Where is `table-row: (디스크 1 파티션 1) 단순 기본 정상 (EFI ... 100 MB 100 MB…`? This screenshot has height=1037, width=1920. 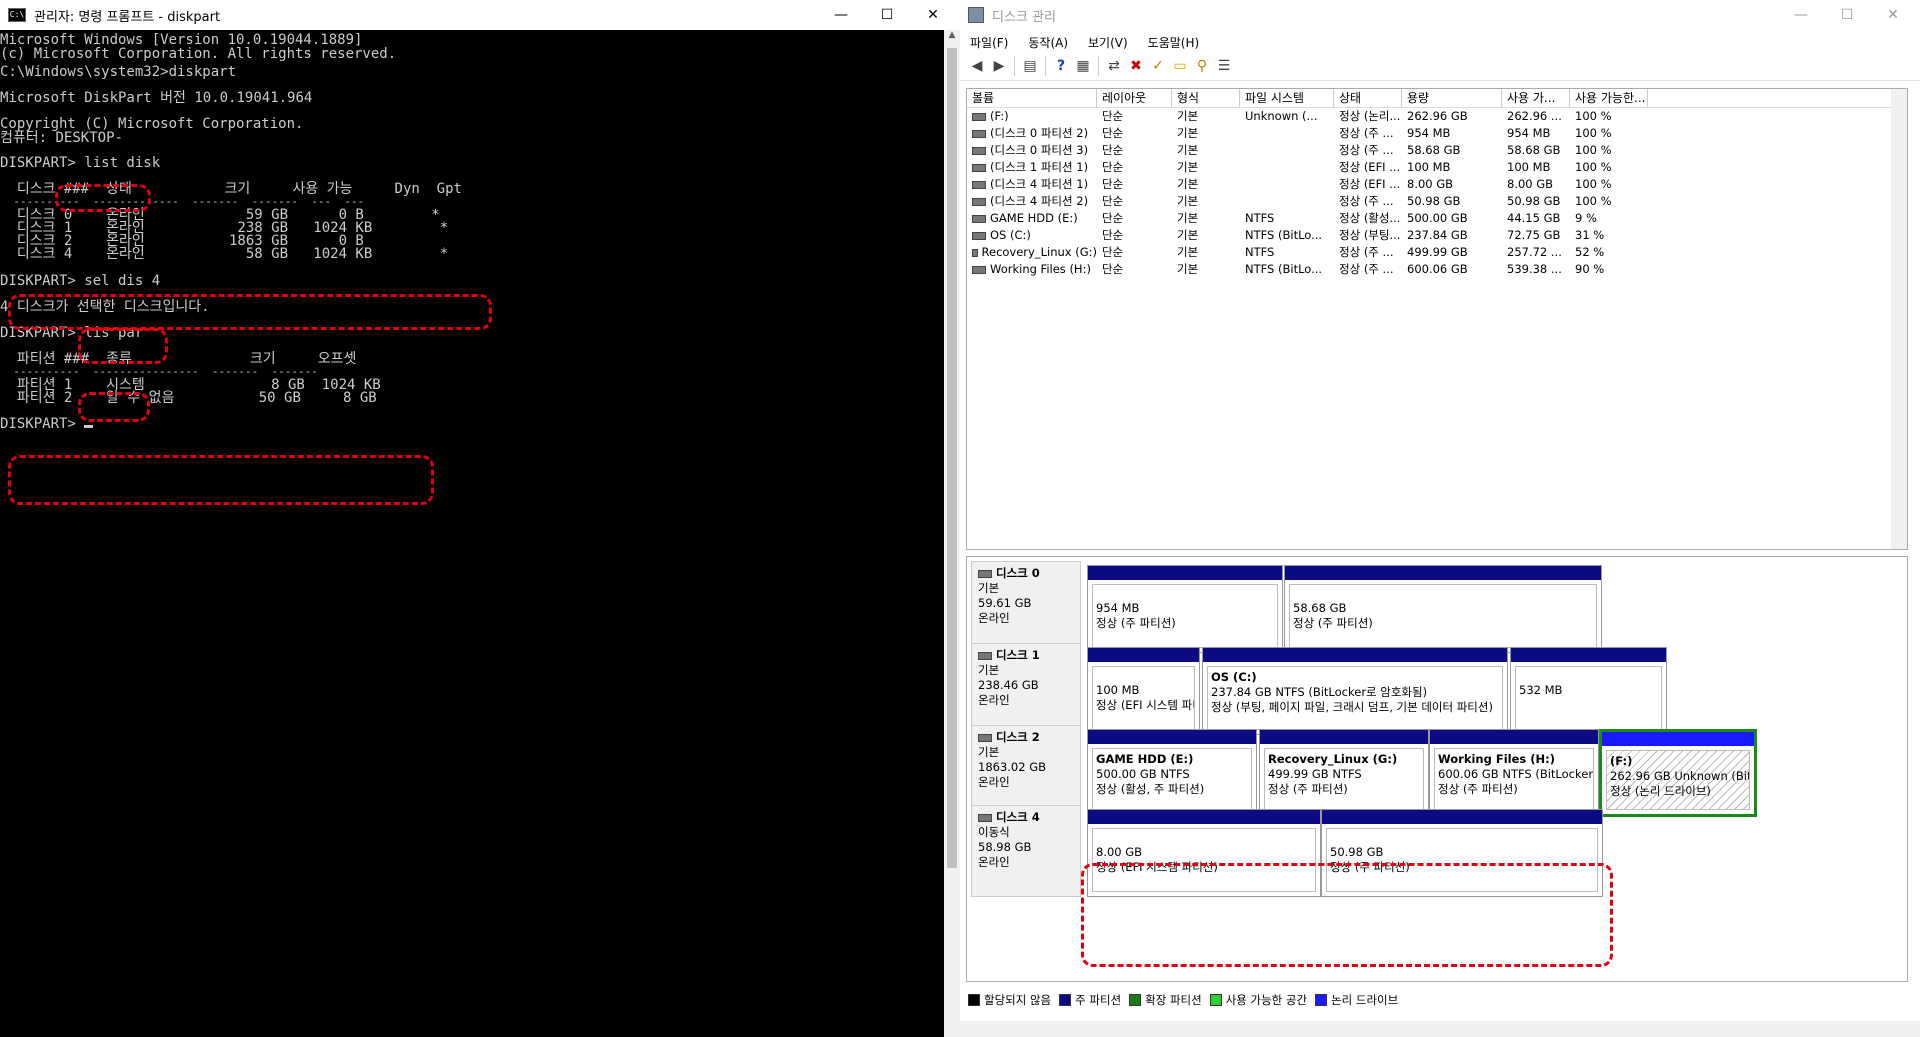 table-row: (디스크 1 파티션 1) 단순 기본 정상 (EFI ... 100 MB 100 MB… is located at coordinates (1437, 167).